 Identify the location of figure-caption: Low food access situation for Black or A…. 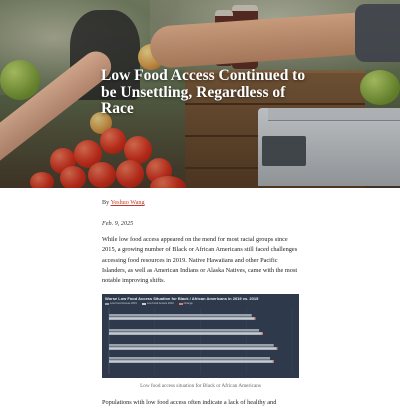
(200, 386).